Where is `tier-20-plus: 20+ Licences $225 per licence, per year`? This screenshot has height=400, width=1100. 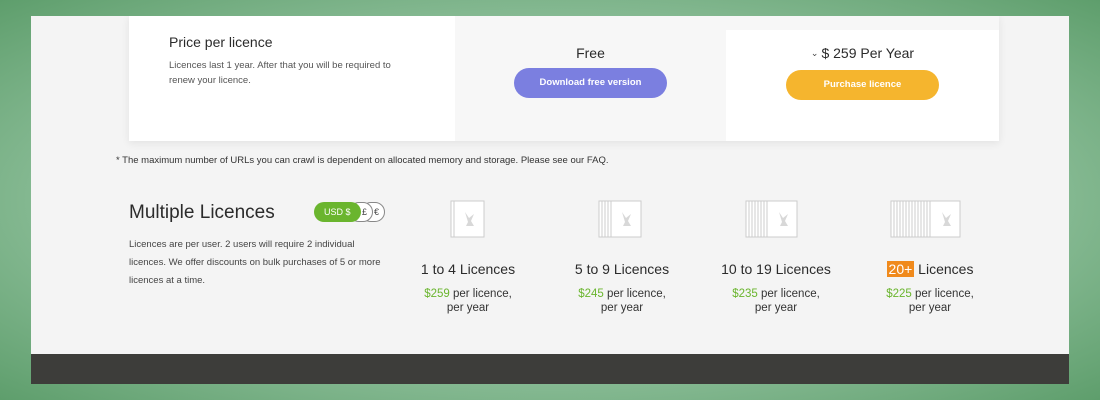
tier-20-plus: 20+ Licences $225 per licence, per year is located at coordinates (930, 257).